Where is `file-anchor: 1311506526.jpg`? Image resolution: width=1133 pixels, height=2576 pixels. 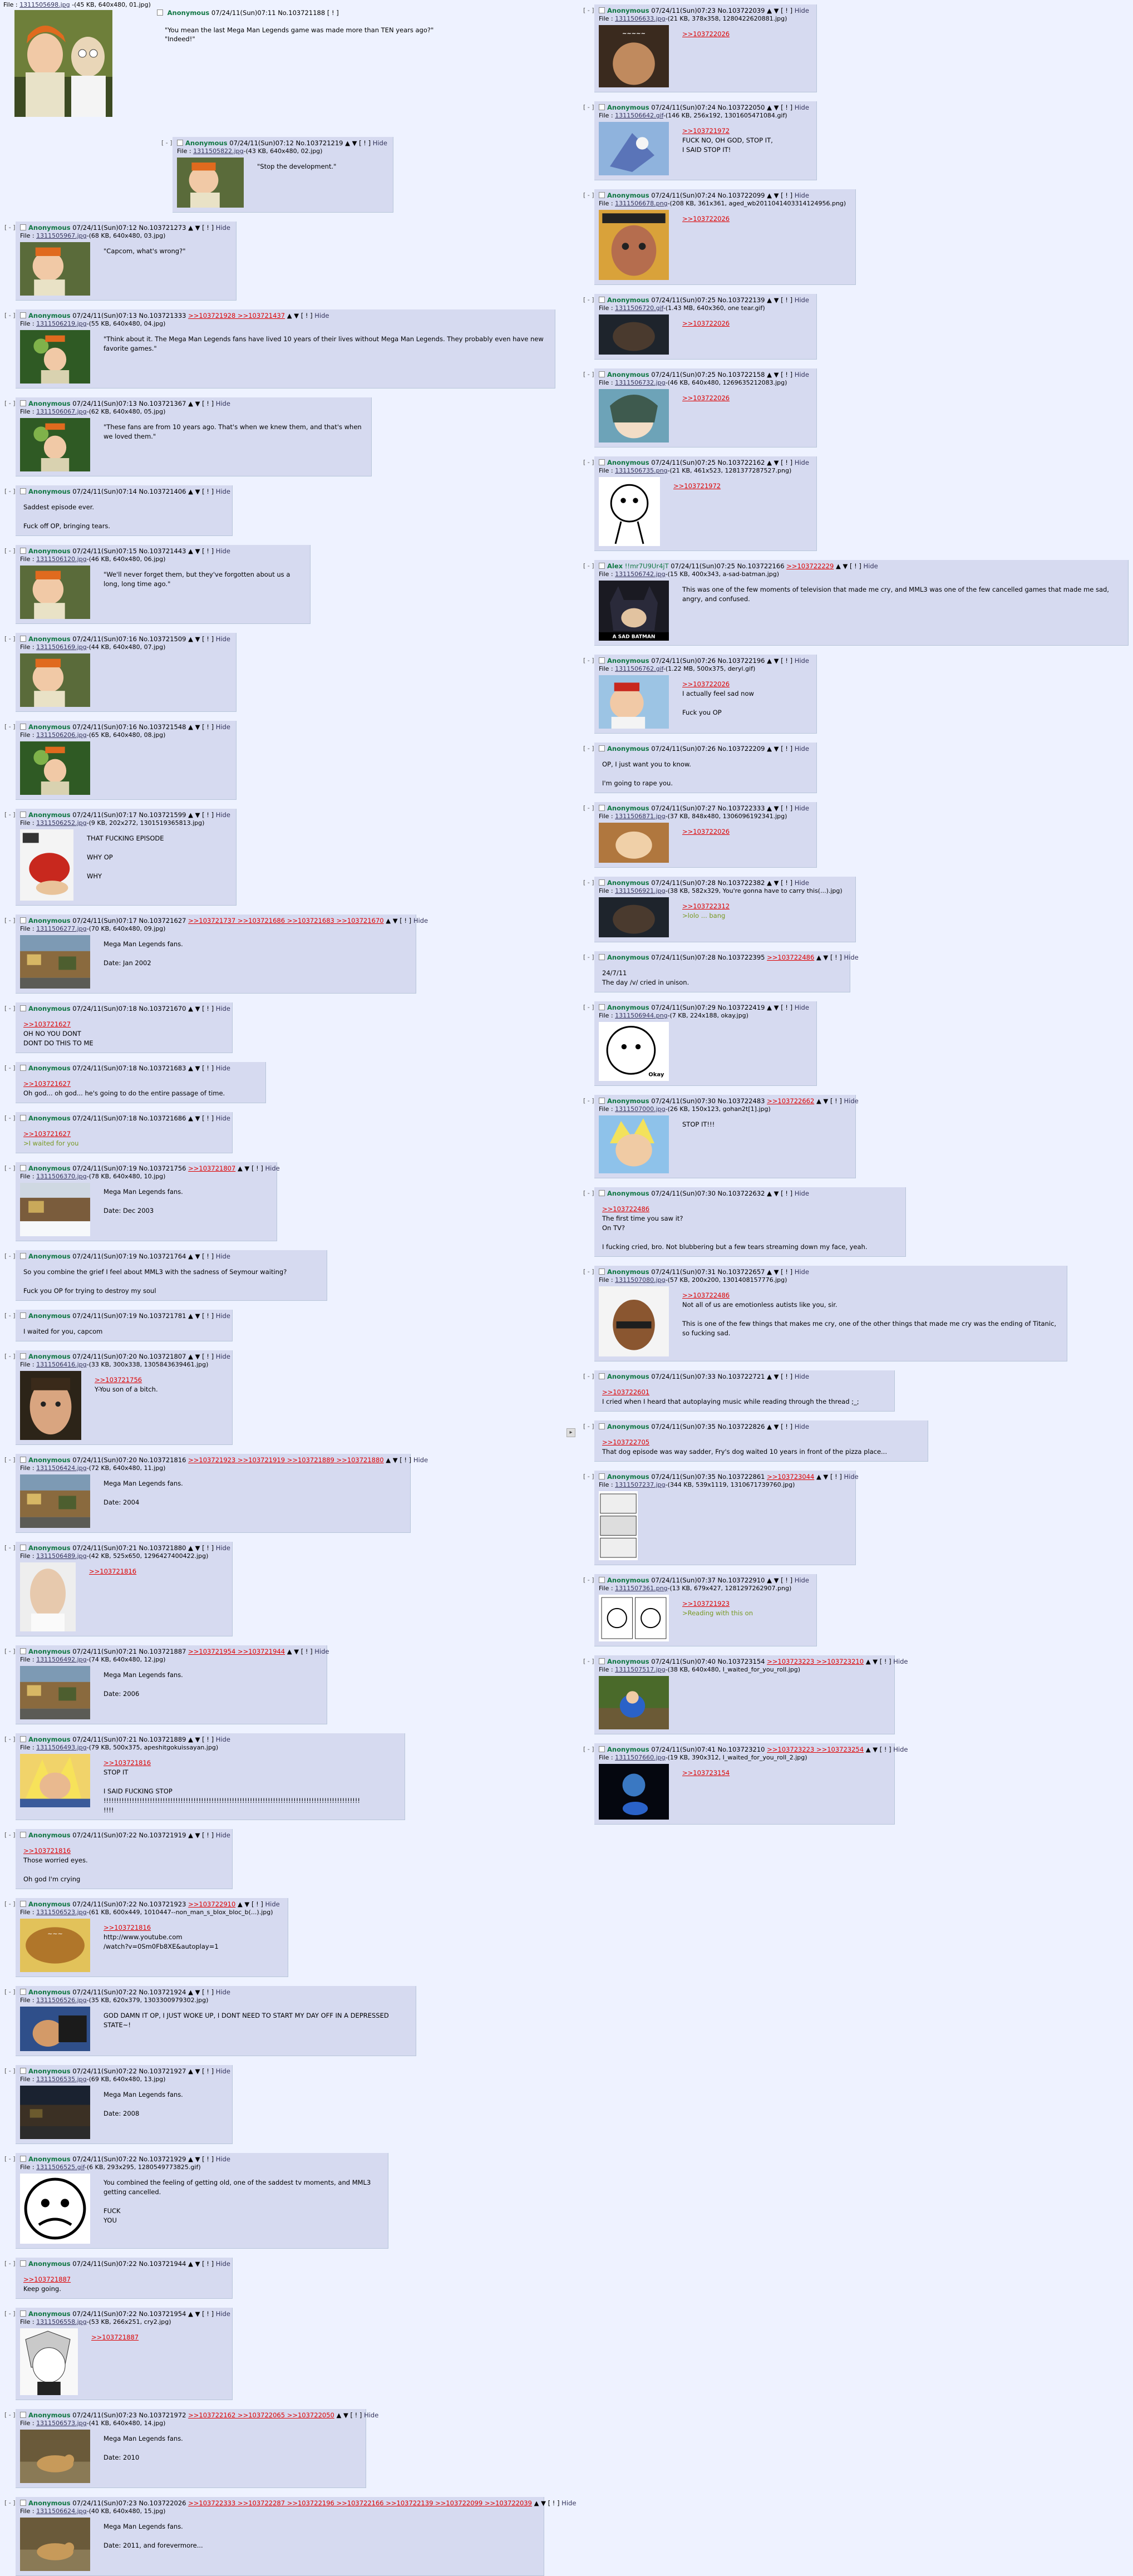
file-anchor: 1311506526.jpg is located at coordinates (61, 2000).